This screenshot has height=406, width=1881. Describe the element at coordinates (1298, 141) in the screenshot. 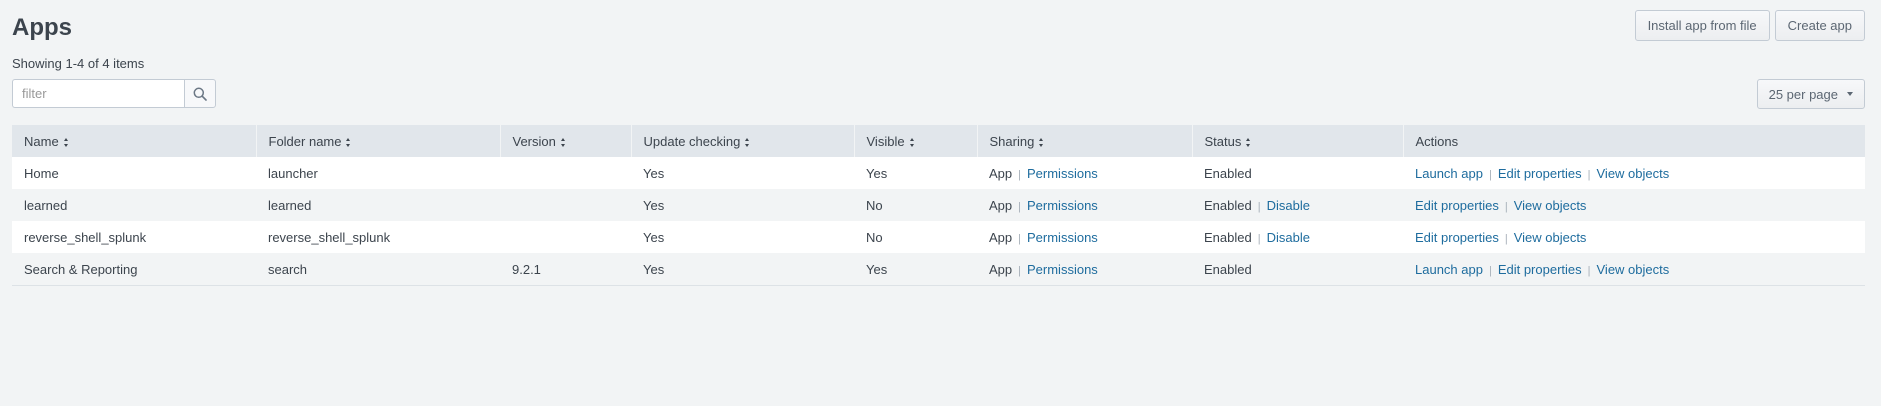

I see `column-header-status: Status` at that location.